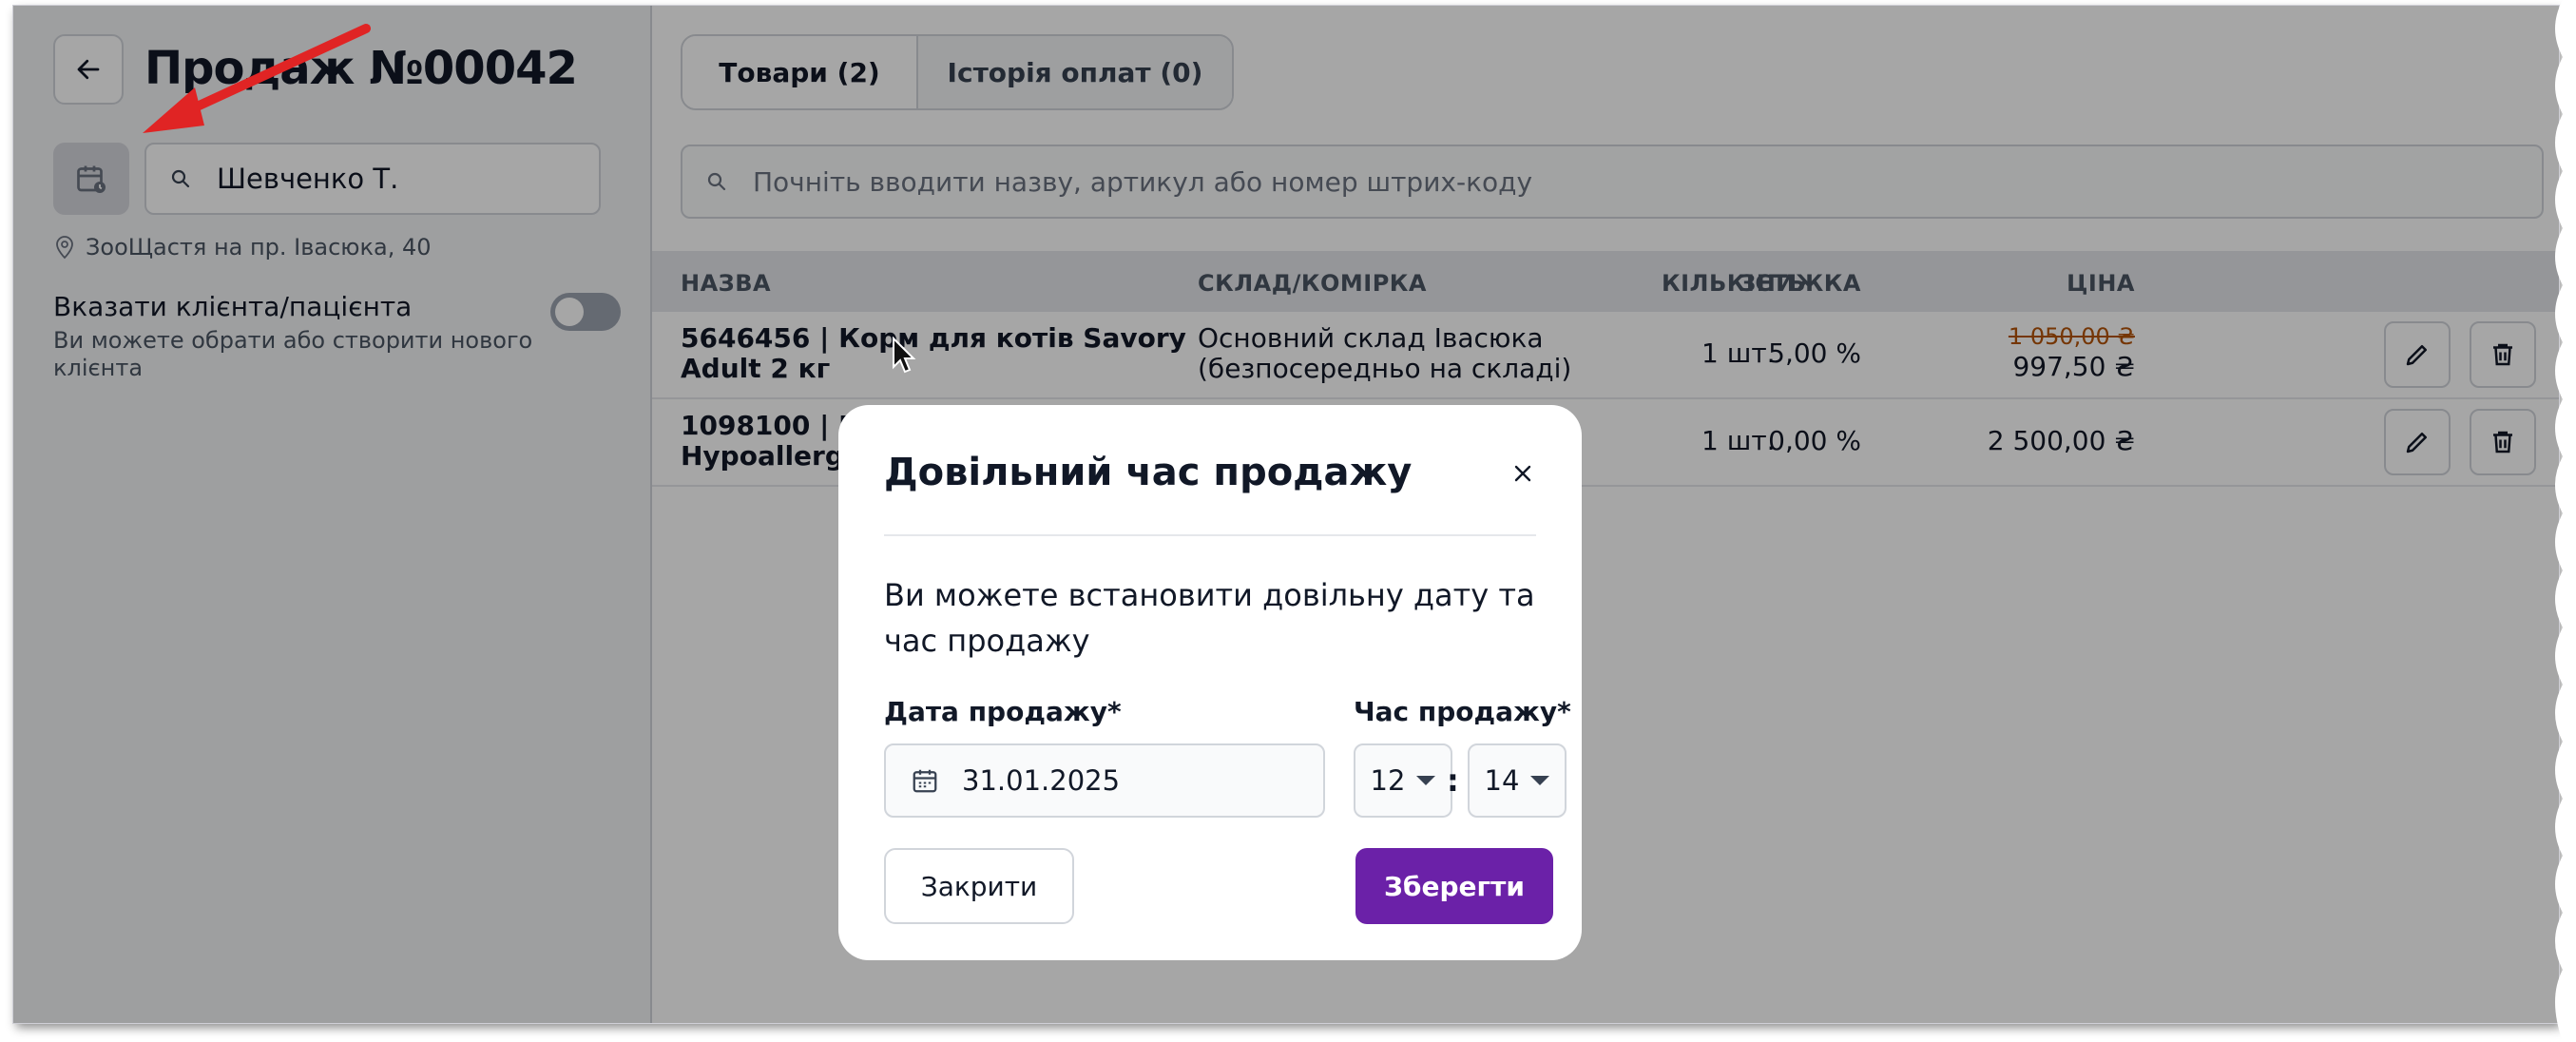 This screenshot has width=2576, height=1042. I want to click on minute-select: 14, so click(1518, 781).